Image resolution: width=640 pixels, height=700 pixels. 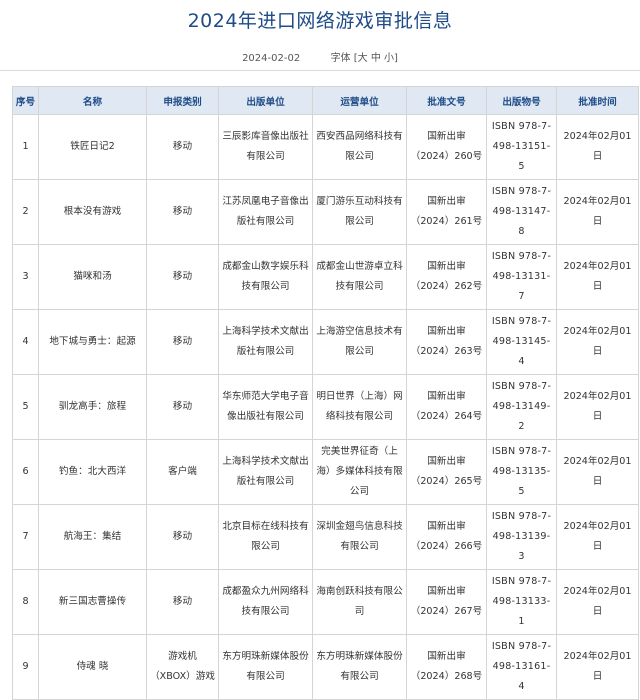 I want to click on column-header-name: 名称, so click(x=92, y=100).